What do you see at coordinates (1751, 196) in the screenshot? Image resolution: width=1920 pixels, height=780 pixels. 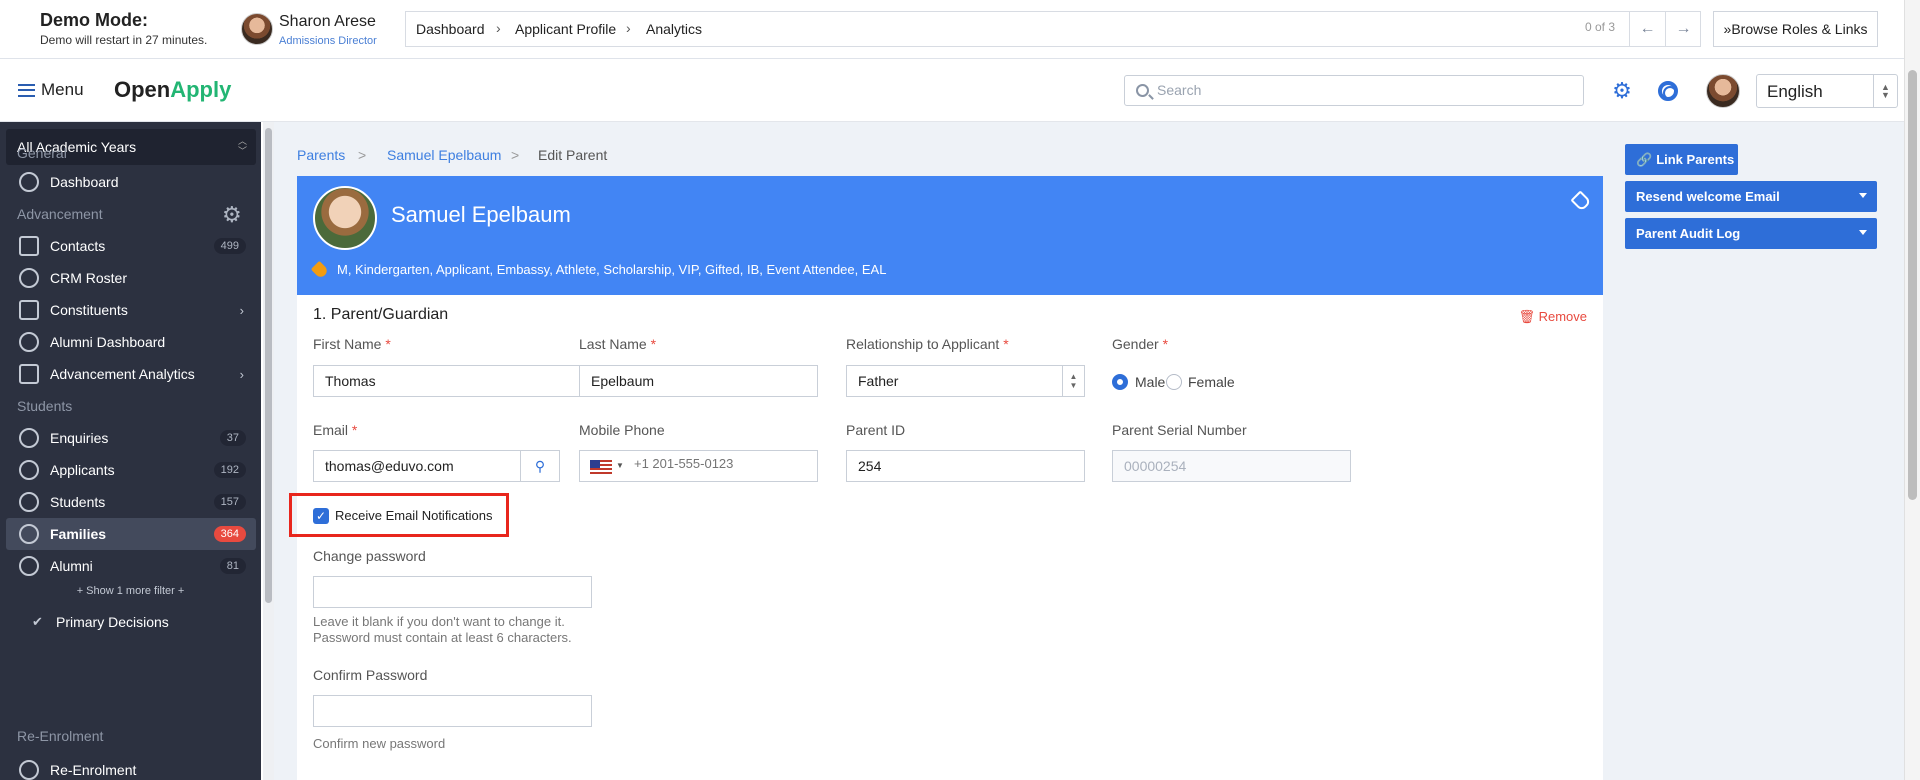 I see `resend-welcome-email-button: Resend welcome Email` at bounding box center [1751, 196].